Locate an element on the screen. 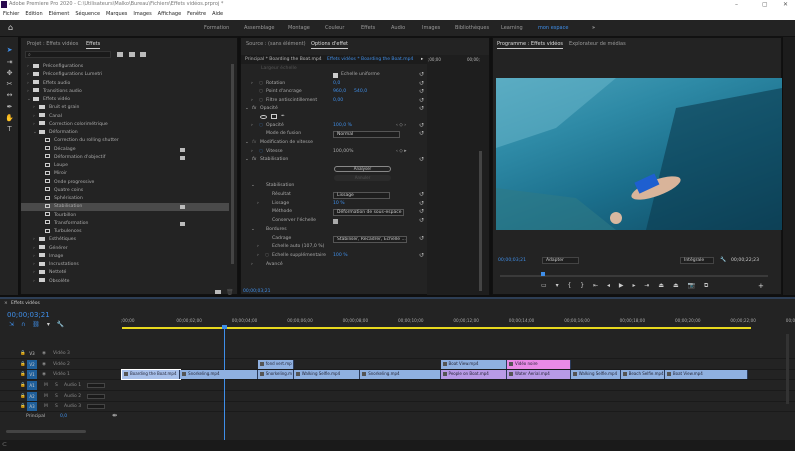  timeline-vertical-scrollbar is located at coordinates (787, 369).